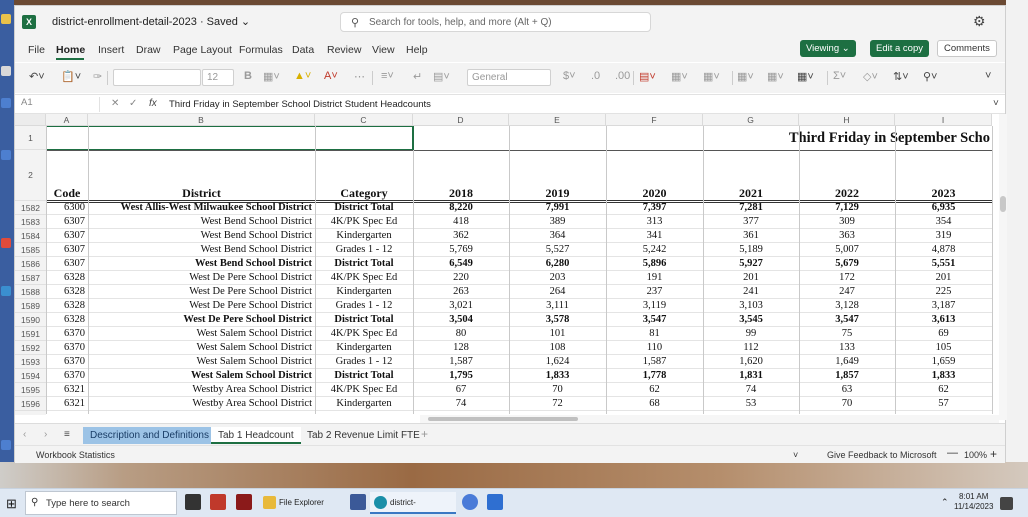 The width and height of the screenshot is (1028, 517). I want to click on column-header: F, so click(654, 120).